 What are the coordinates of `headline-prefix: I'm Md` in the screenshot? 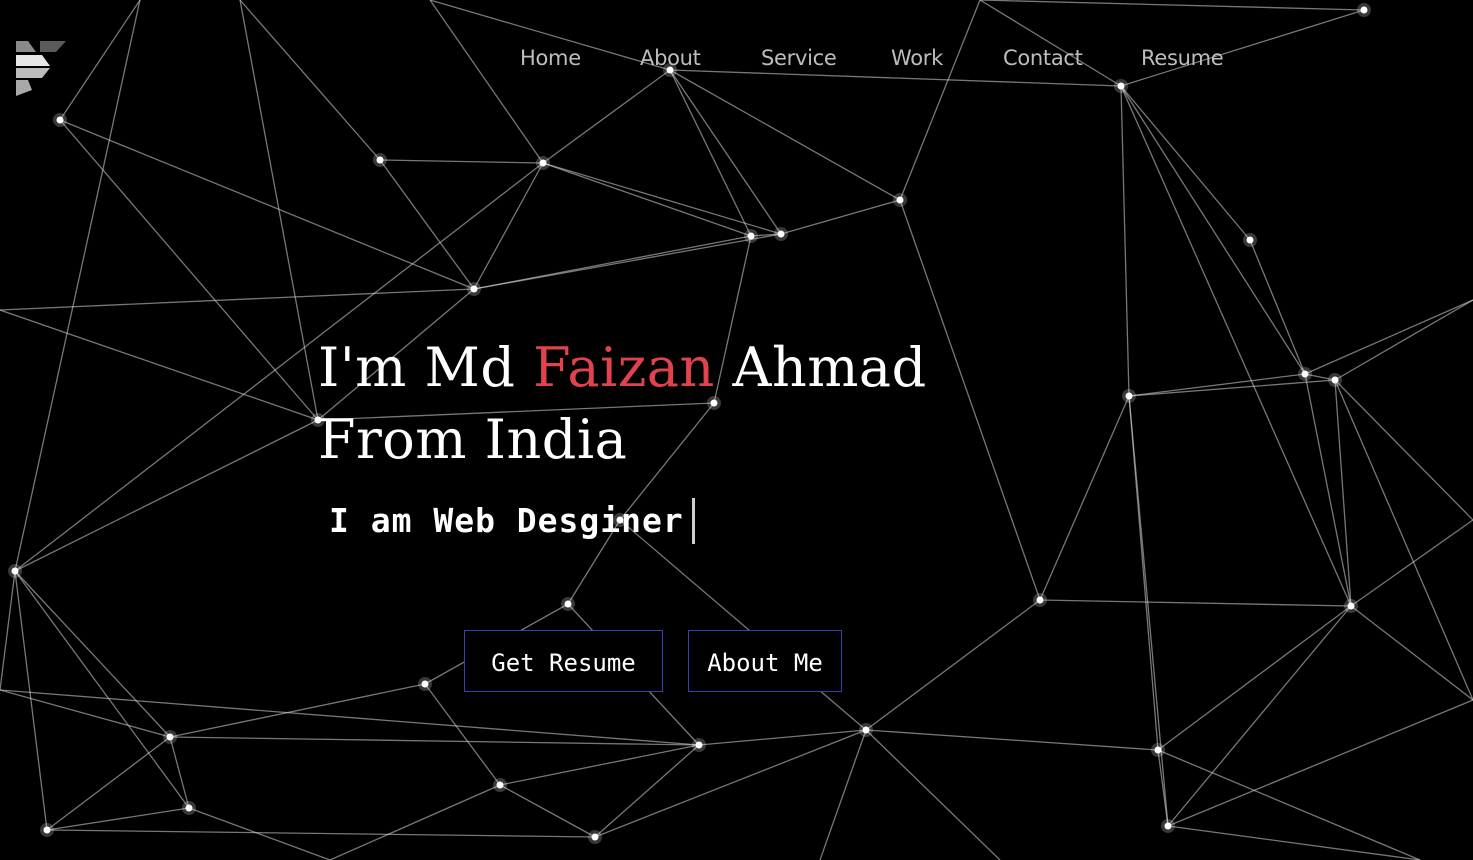 It's located at (426, 367).